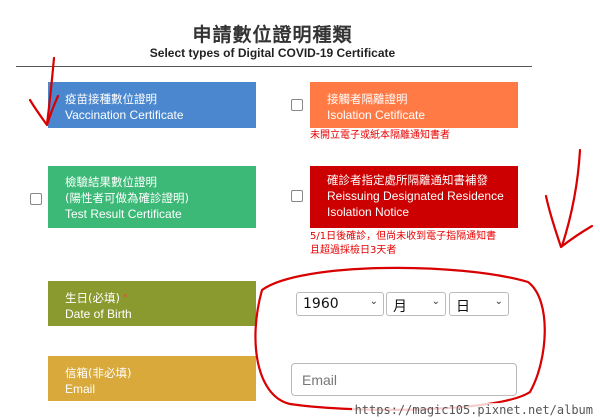  I want to click on annotation-arrow-right-head, so click(569, 221).